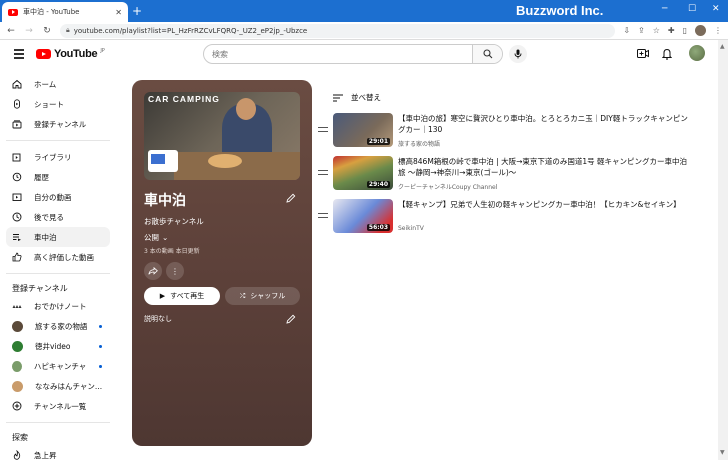 The width and height of the screenshot is (728, 465). Describe the element at coordinates (20, 437) in the screenshot. I see `explore-heading: 探索` at that location.